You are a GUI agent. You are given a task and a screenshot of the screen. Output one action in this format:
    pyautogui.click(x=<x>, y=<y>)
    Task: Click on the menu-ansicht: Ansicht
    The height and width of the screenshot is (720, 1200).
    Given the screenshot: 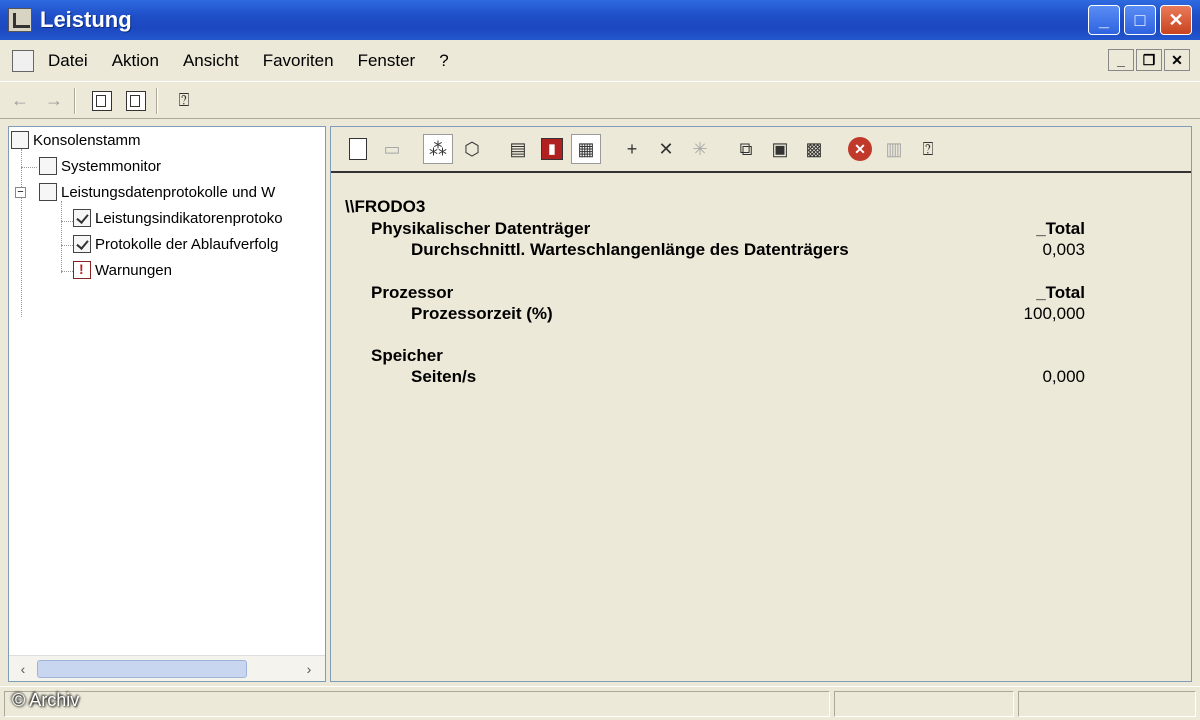 What is the action you would take?
    pyautogui.click(x=211, y=61)
    